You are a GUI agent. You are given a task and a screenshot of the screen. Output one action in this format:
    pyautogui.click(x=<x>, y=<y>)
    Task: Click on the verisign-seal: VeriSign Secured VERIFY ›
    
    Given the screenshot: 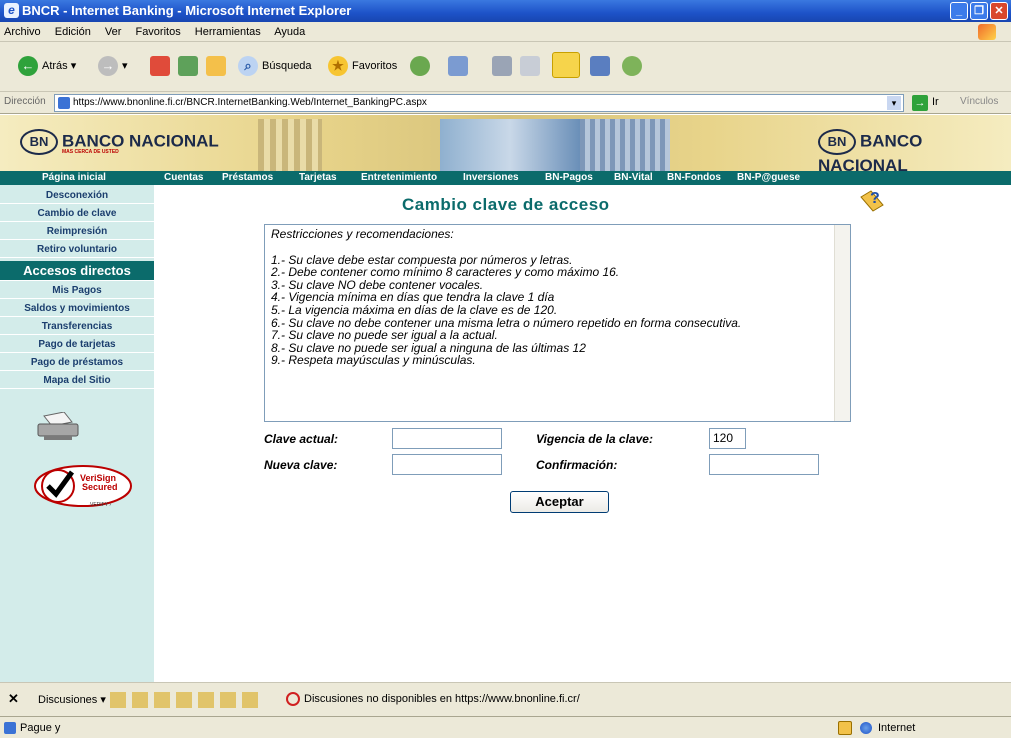 What is the action you would take?
    pyautogui.click(x=83, y=486)
    